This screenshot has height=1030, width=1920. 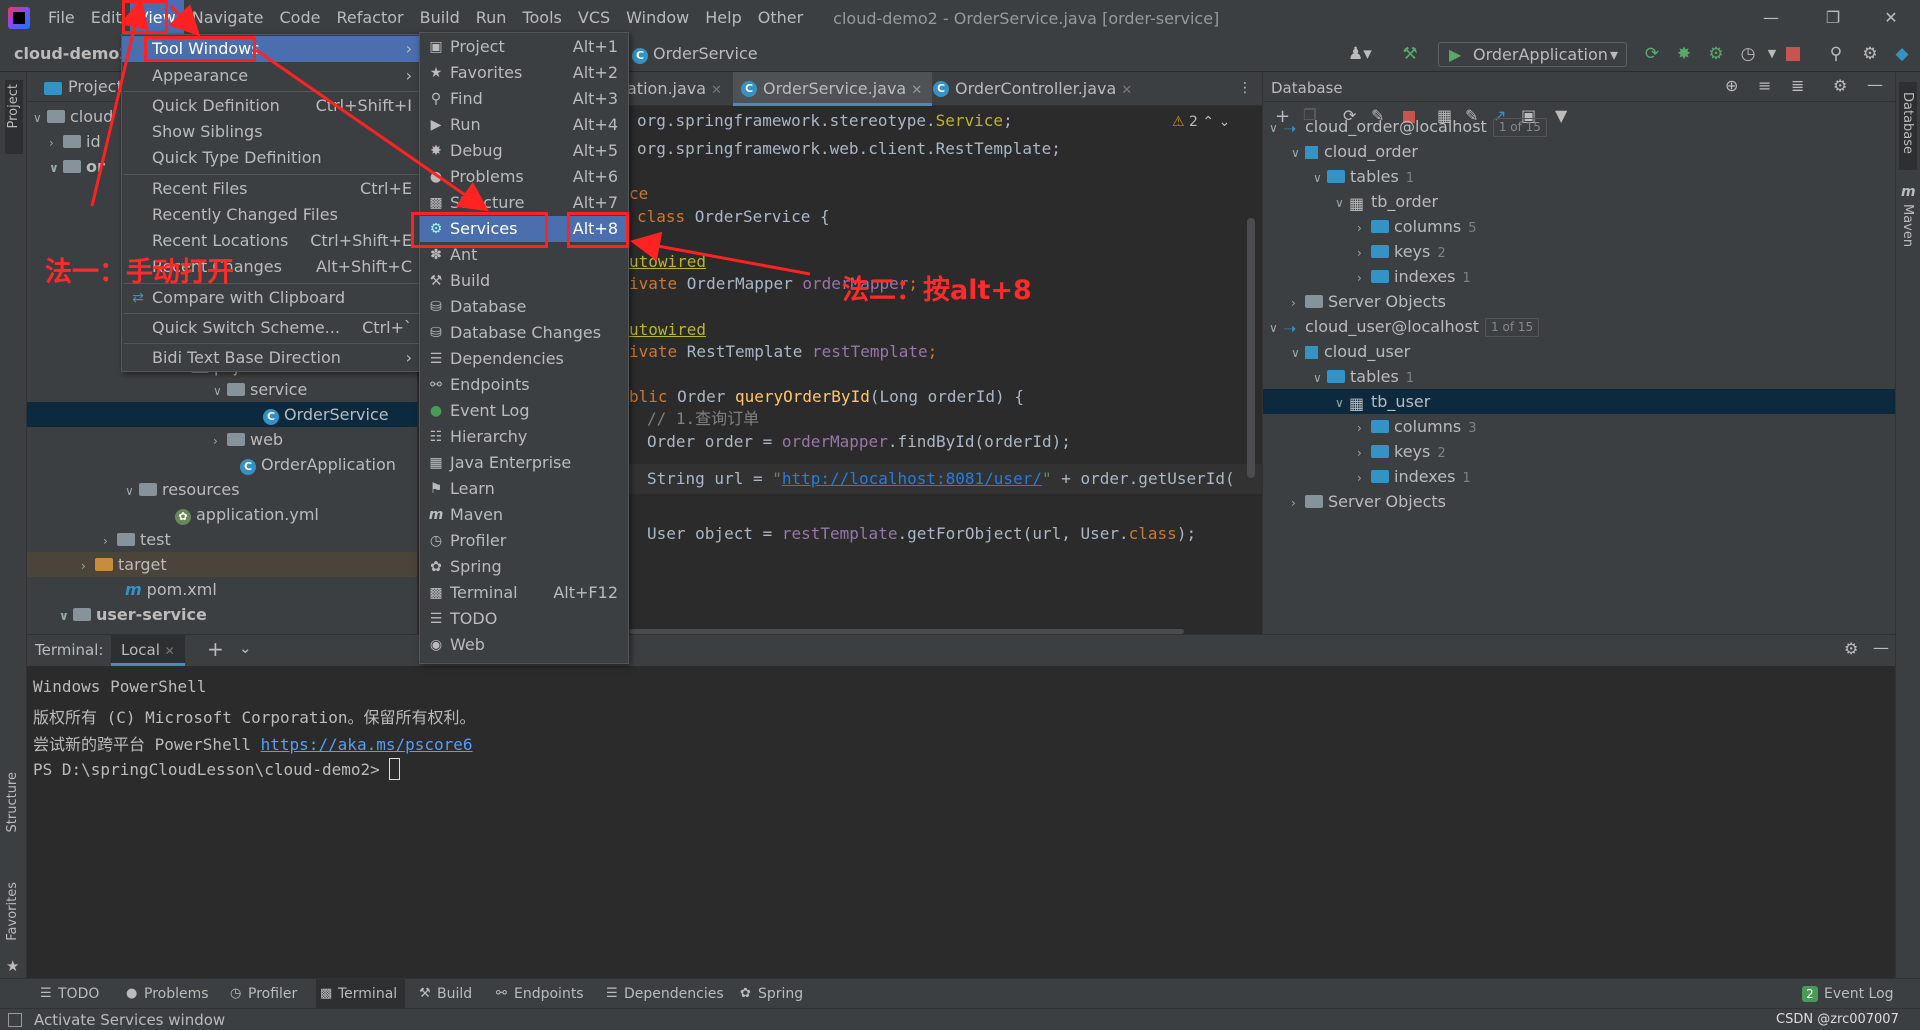 I want to click on annotation-arrows, so click(x=450, y=138).